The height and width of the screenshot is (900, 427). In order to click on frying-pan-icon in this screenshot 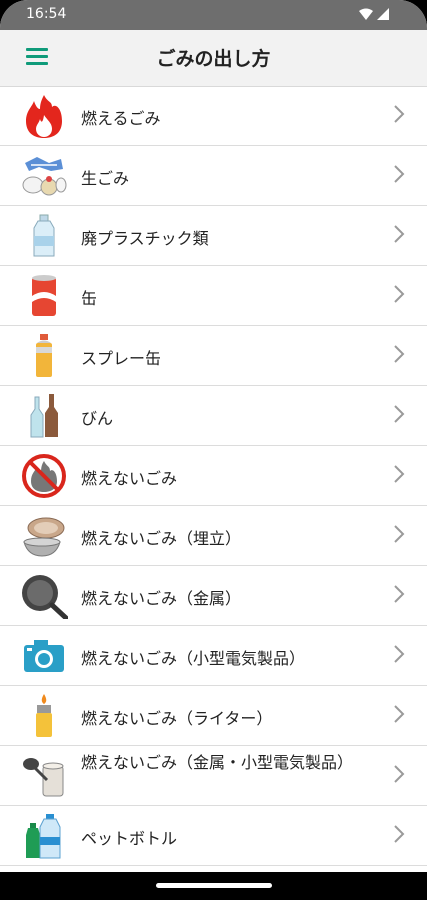, I will do `click(44, 596)`.